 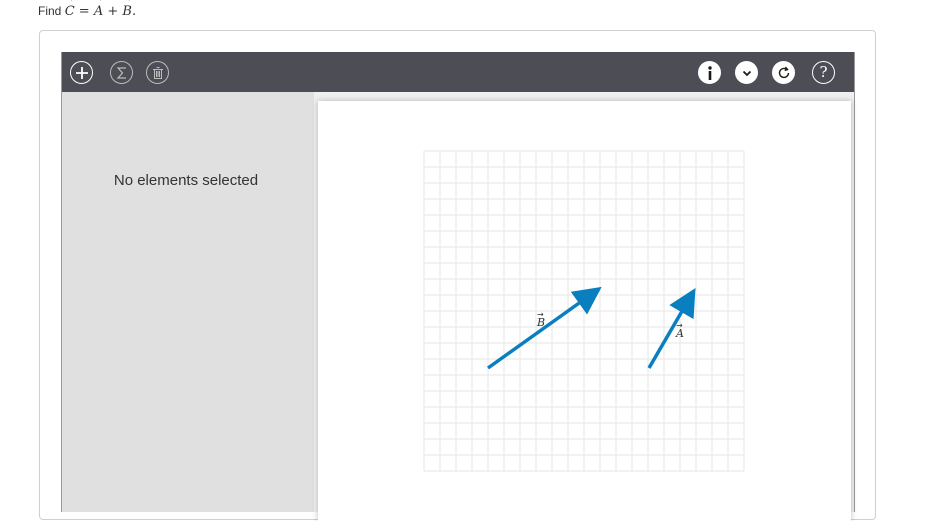 I want to click on plus-sign: +, so click(x=113, y=11).